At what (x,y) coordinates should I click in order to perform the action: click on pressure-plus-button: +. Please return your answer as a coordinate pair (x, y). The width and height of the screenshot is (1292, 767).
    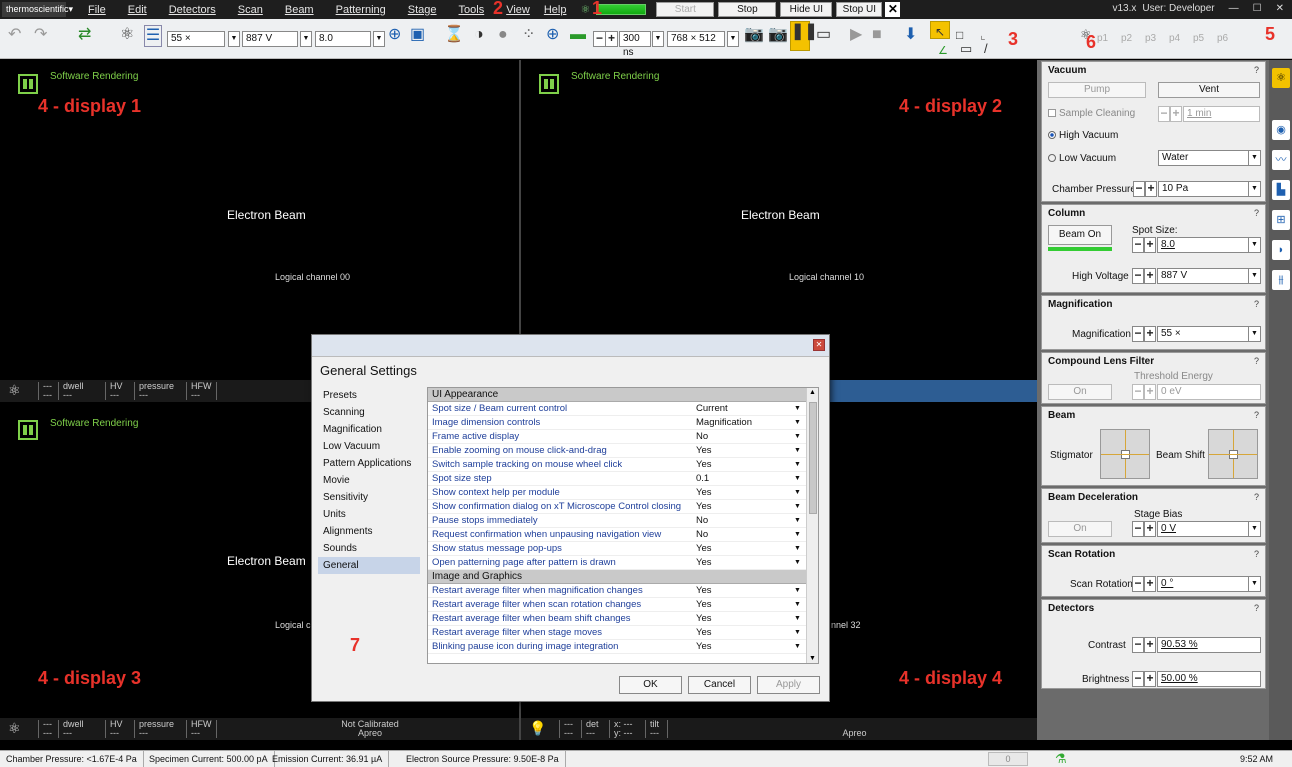
    Looking at the image, I should click on (1151, 189).